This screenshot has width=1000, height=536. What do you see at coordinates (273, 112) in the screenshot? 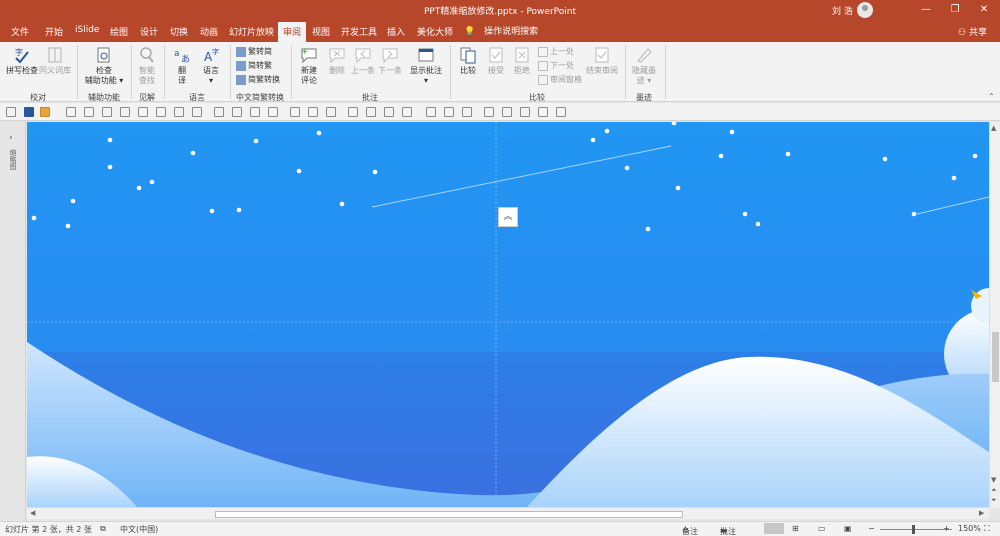
I see `ungroup-icon` at bounding box center [273, 112].